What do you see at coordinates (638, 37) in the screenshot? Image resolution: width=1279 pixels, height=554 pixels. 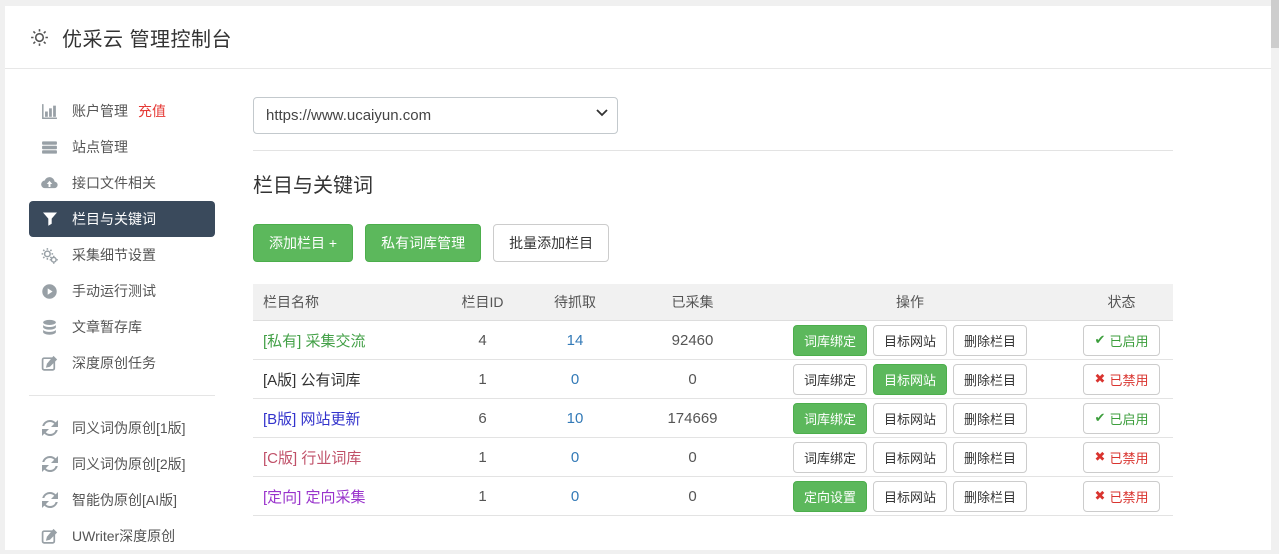 I see `app-header: 优采云 管理控制台` at bounding box center [638, 37].